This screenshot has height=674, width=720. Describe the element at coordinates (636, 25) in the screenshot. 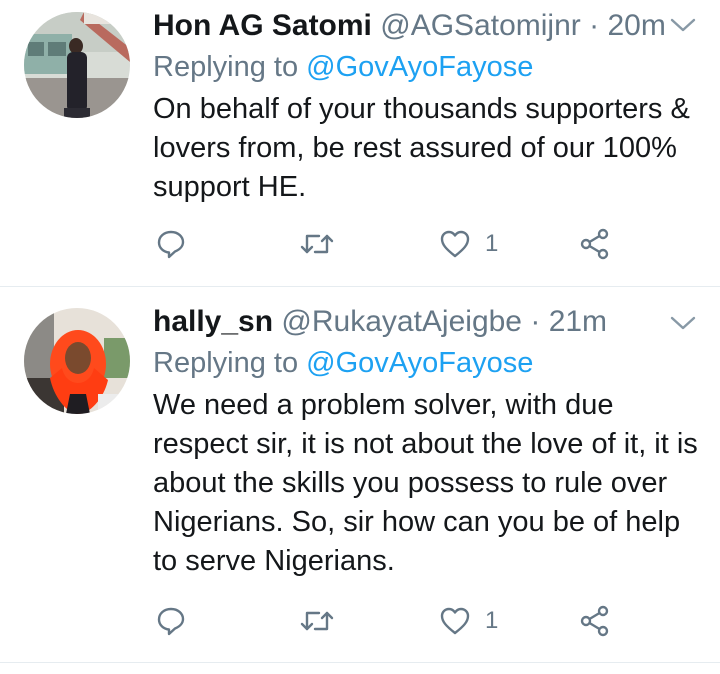

I see `timestamp: 20m` at that location.